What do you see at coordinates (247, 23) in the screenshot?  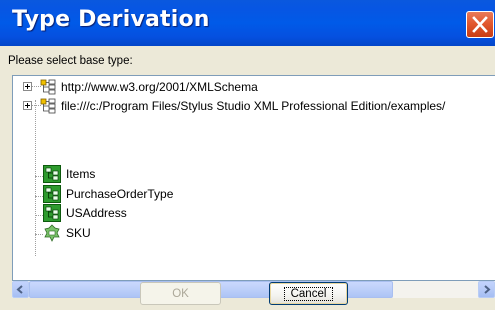 I see `title-bar: Type Derivation` at bounding box center [247, 23].